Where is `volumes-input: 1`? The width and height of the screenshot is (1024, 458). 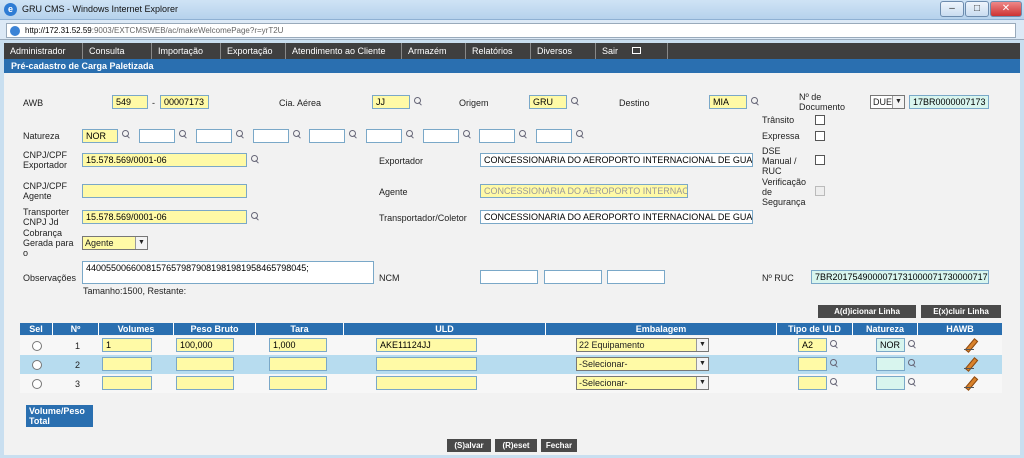
volumes-input: 1 is located at coordinates (127, 345).